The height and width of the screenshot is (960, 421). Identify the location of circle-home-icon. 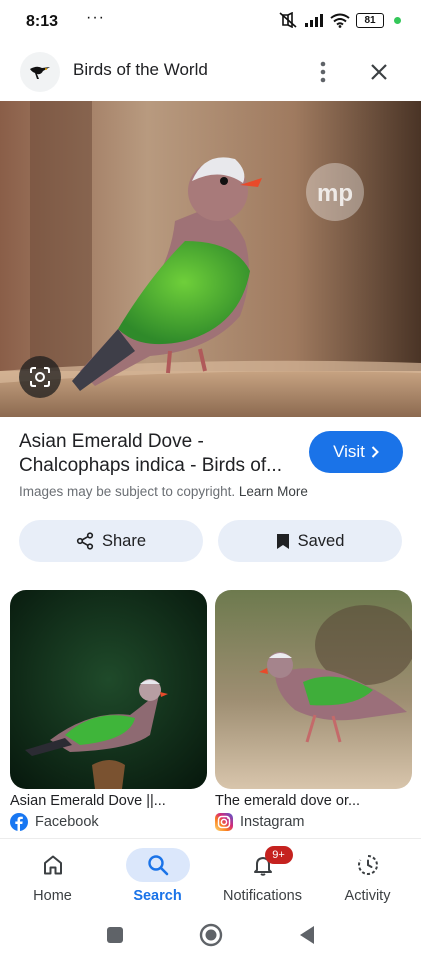
(211, 935).